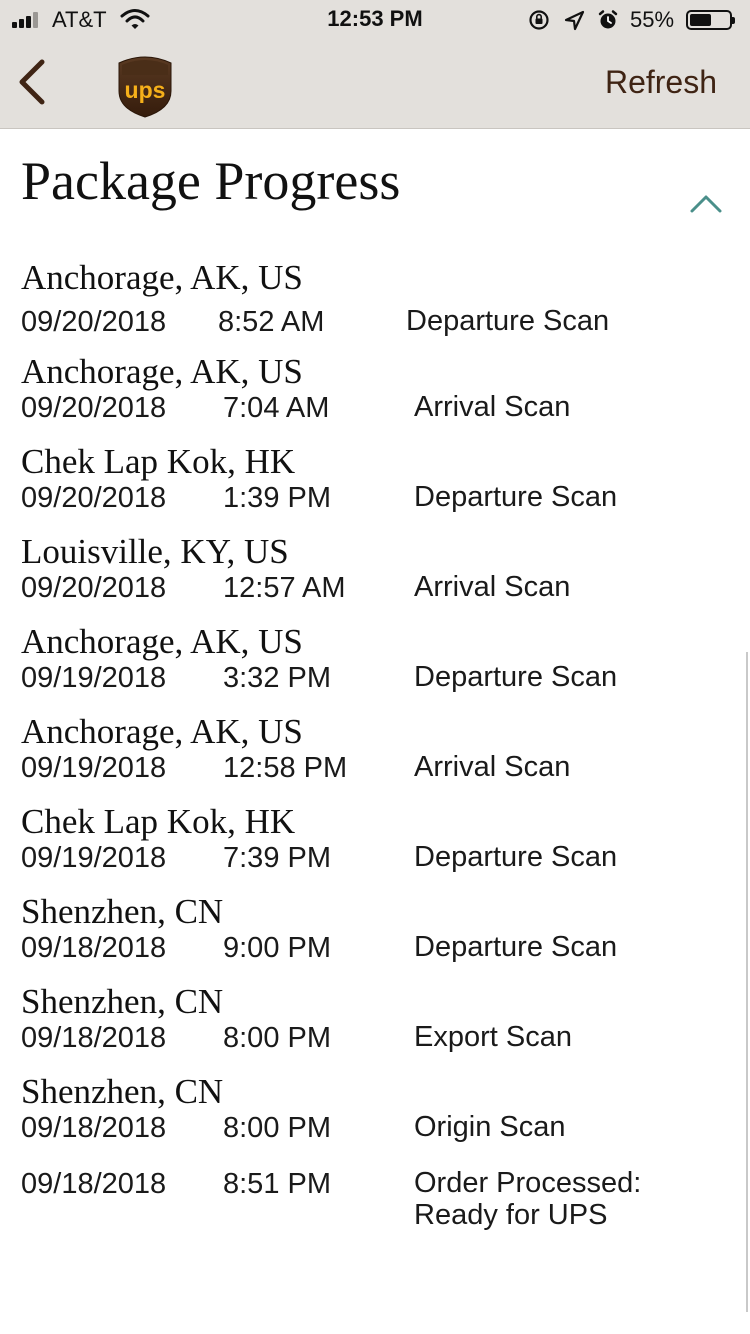 The height and width of the screenshot is (1334, 750). What do you see at coordinates (277, 678) in the screenshot?
I see `event-time: 3:32 PM` at bounding box center [277, 678].